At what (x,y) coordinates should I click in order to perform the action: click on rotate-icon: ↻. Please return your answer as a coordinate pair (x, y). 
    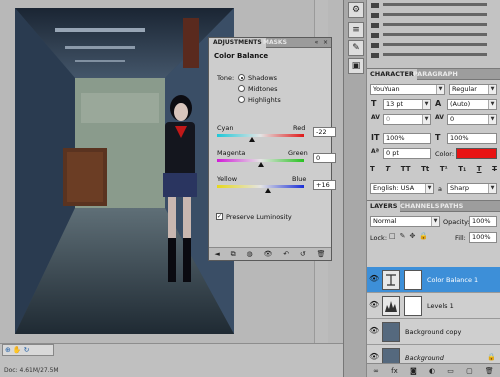
    Looking at the image, I should click on (27, 350).